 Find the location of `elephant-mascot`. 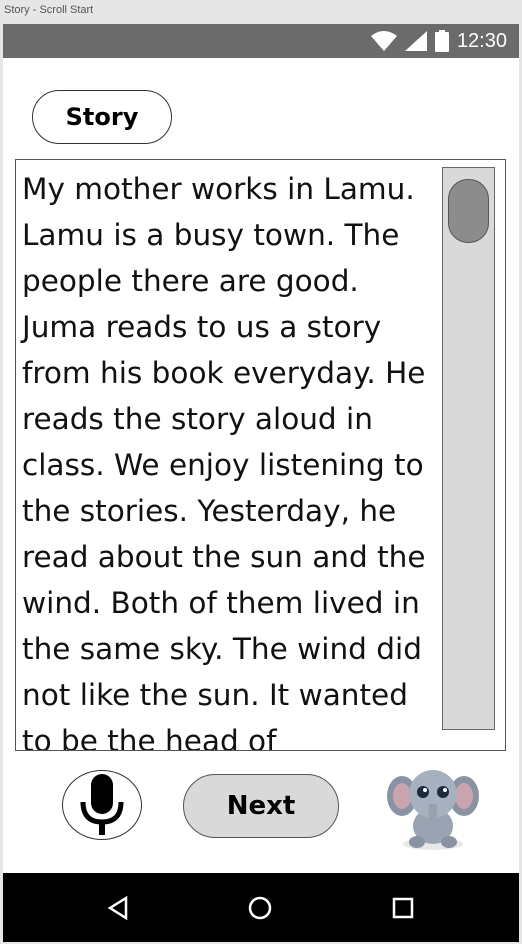

elephant-mascot is located at coordinates (433, 807).